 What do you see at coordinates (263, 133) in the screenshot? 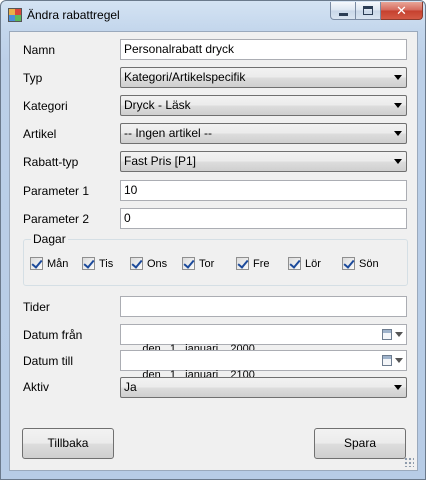
I see `artikel-dropdown: -- Ingen artikel --` at bounding box center [263, 133].